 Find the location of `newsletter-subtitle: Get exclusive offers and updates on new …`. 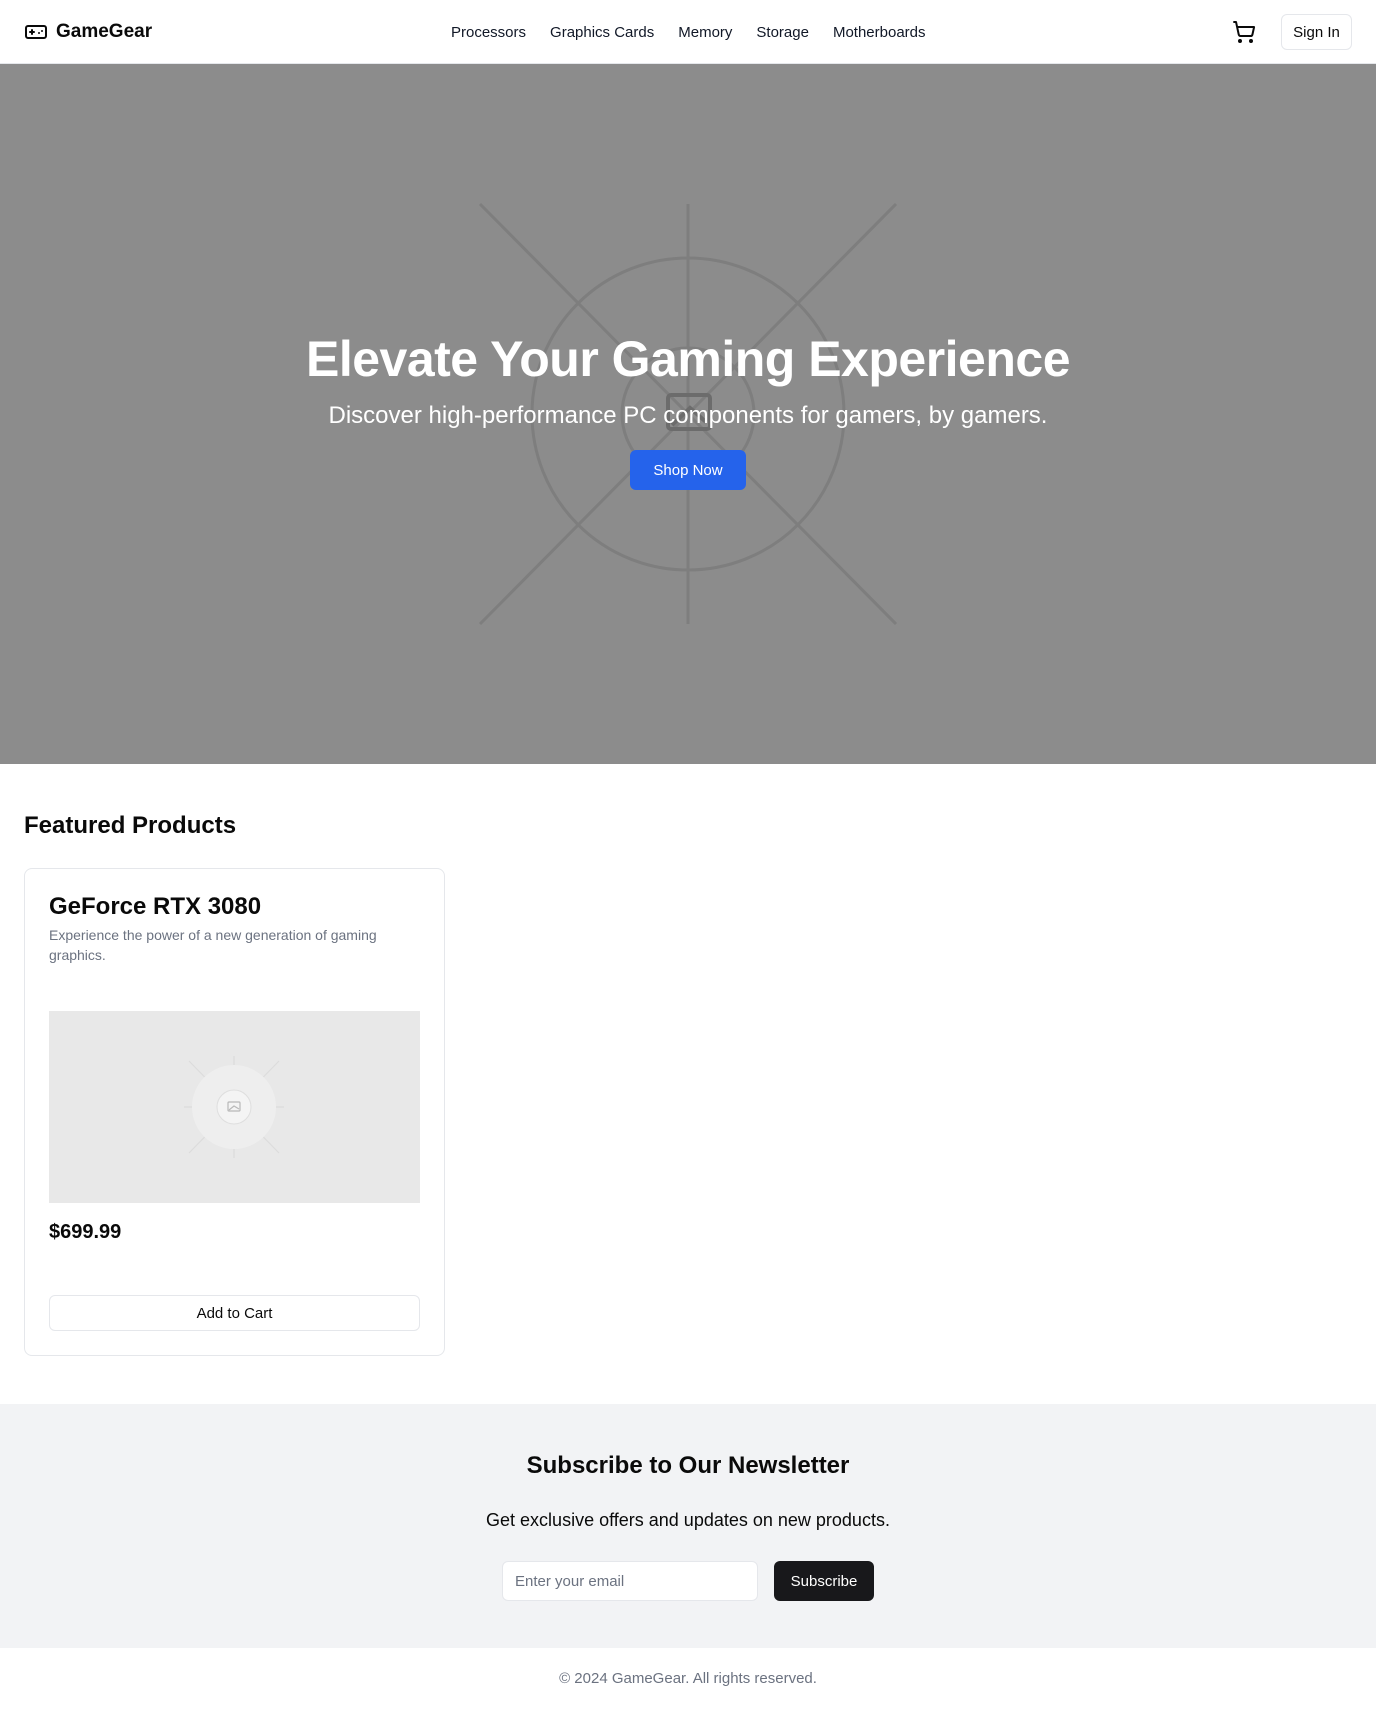

newsletter-subtitle: Get exclusive offers and updates on new … is located at coordinates (688, 1520).